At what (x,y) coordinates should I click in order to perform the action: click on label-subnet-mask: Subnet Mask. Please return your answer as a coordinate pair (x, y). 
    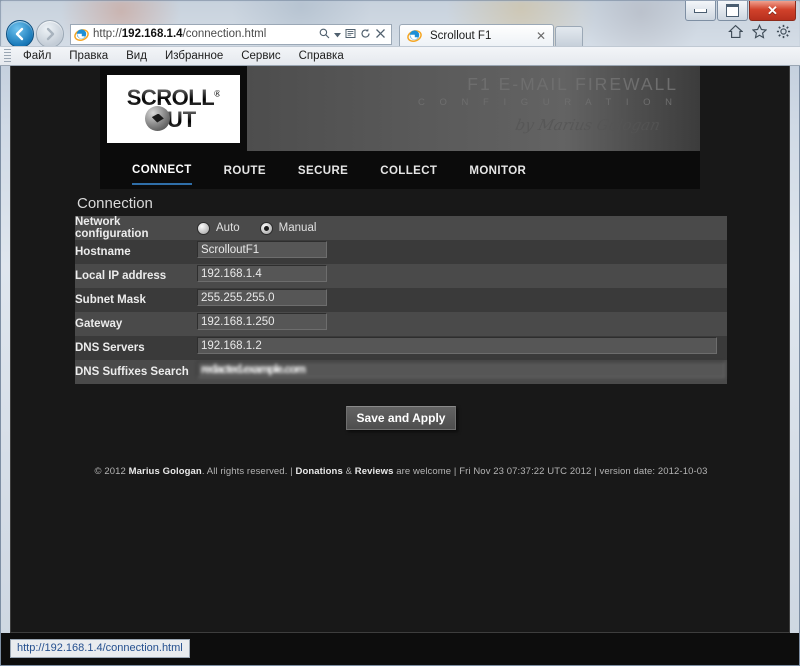
    Looking at the image, I should click on (136, 300).